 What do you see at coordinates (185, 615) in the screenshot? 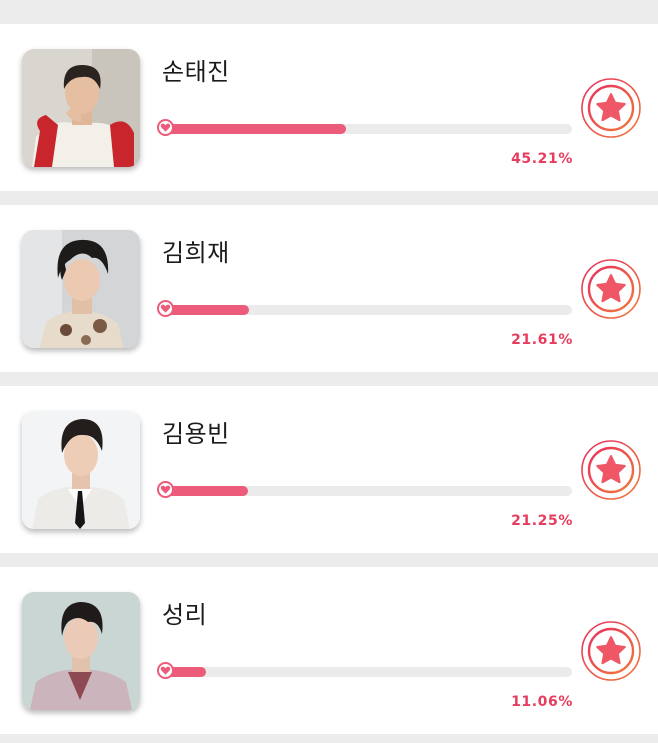
I see `candidate-name: 성리` at bounding box center [185, 615].